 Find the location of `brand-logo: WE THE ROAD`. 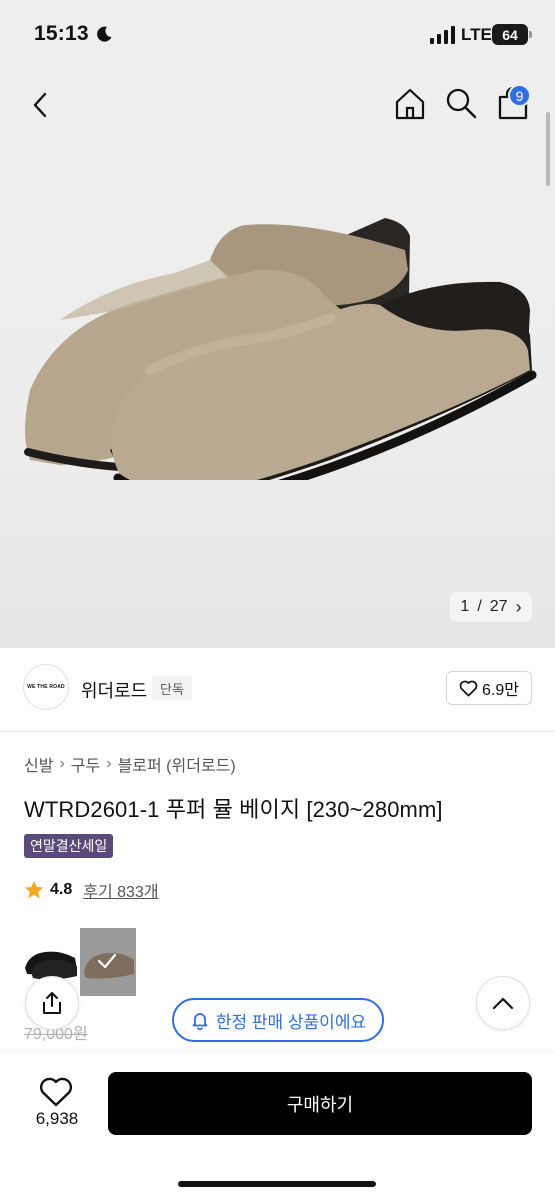

brand-logo: WE THE ROAD is located at coordinates (46, 687).